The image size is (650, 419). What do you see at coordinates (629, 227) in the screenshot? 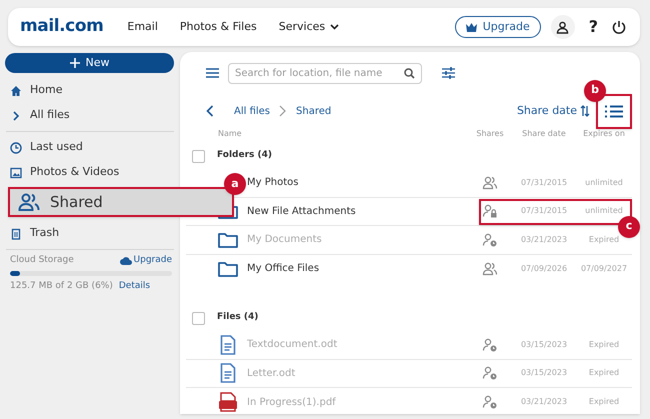
I see `callout-badge: c` at bounding box center [629, 227].